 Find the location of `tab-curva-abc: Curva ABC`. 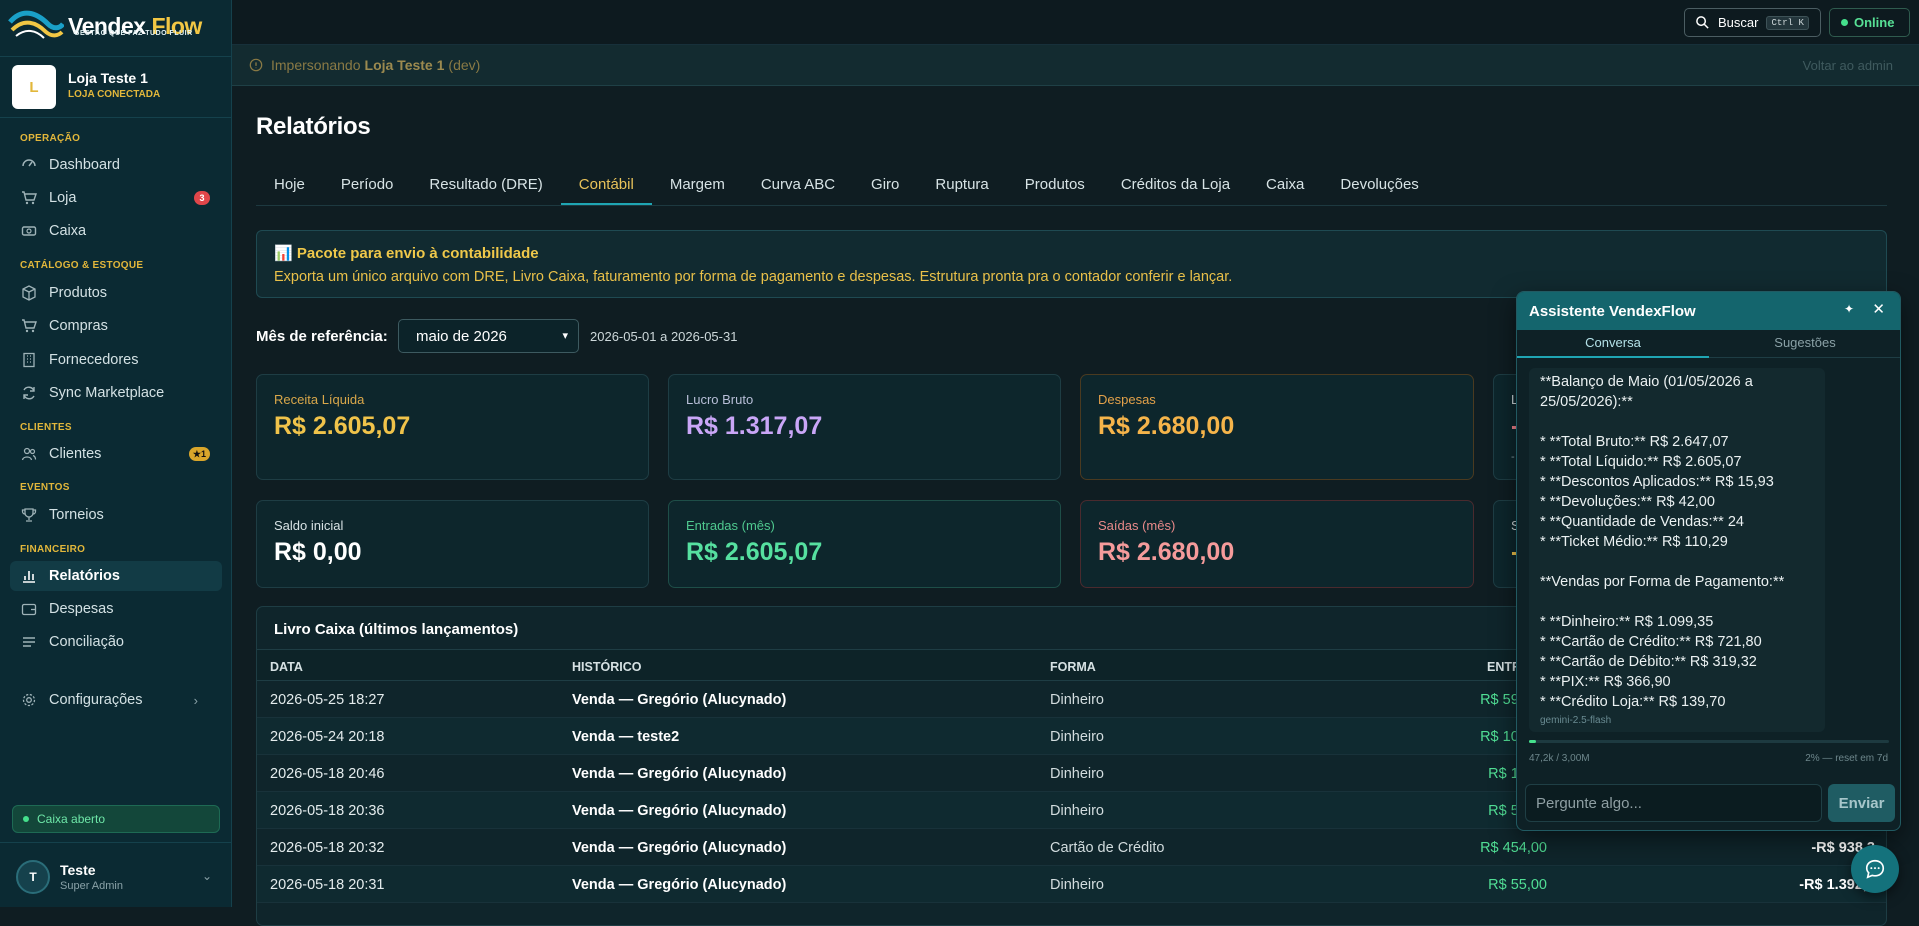

tab-curva-abc: Curva ABC is located at coordinates (798, 188).